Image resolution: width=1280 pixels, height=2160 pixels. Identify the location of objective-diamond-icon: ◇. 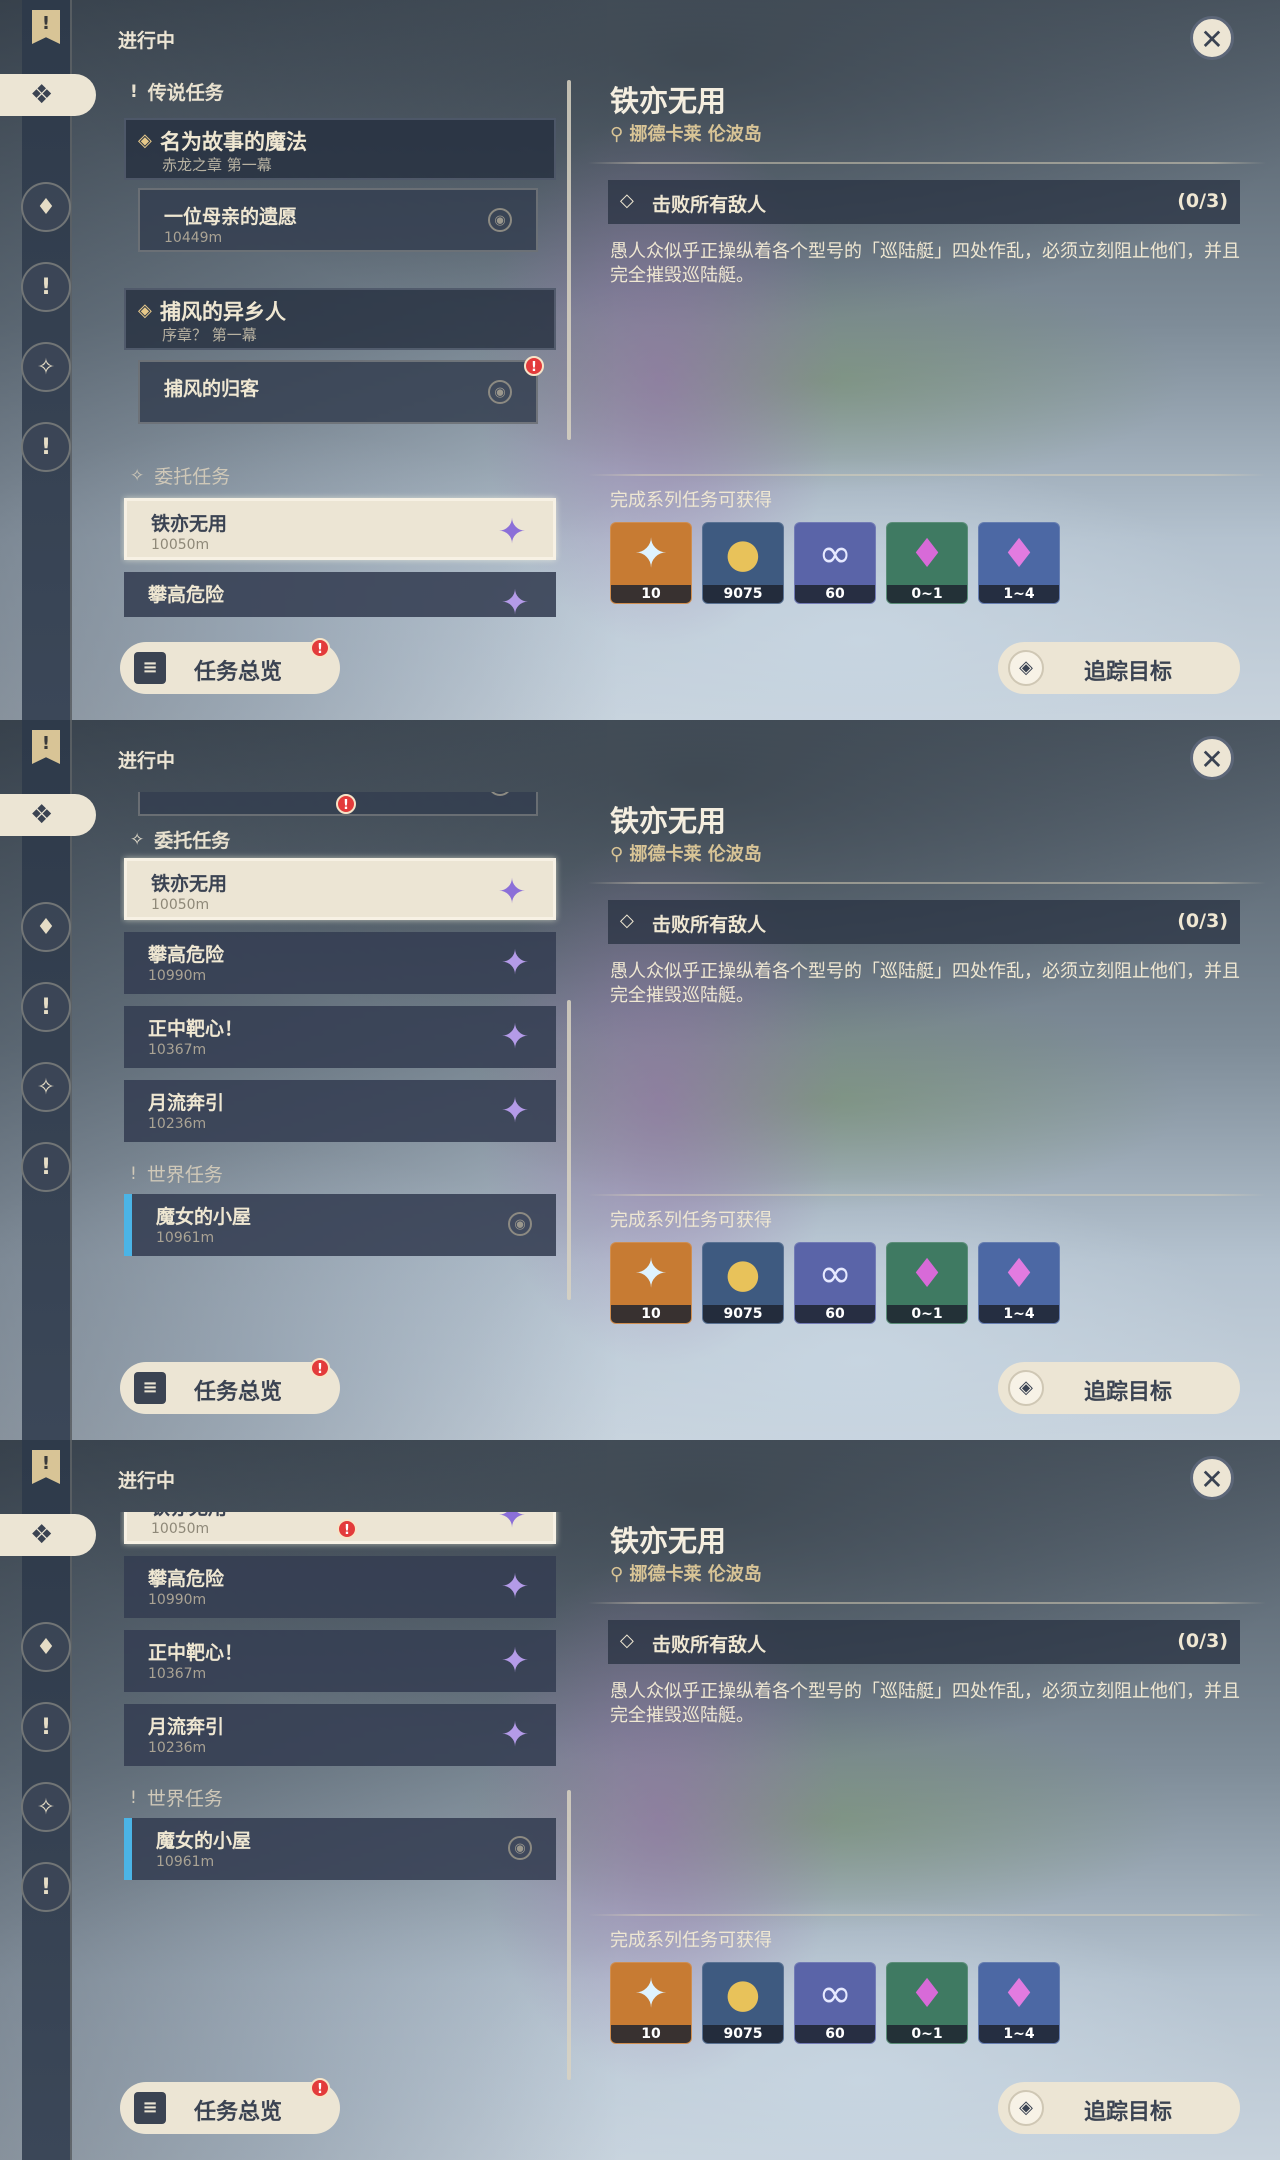
(627, 1640).